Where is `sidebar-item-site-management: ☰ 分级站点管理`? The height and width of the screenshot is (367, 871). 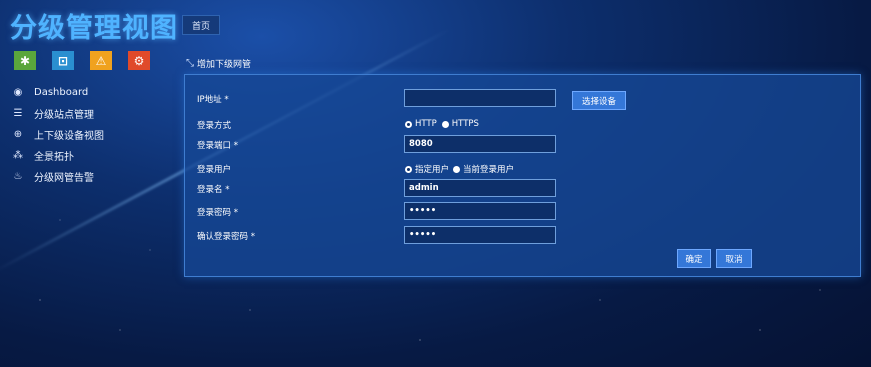
sidebar-item-site-management: ☰ 分级站点管理 is located at coordinates (58, 113).